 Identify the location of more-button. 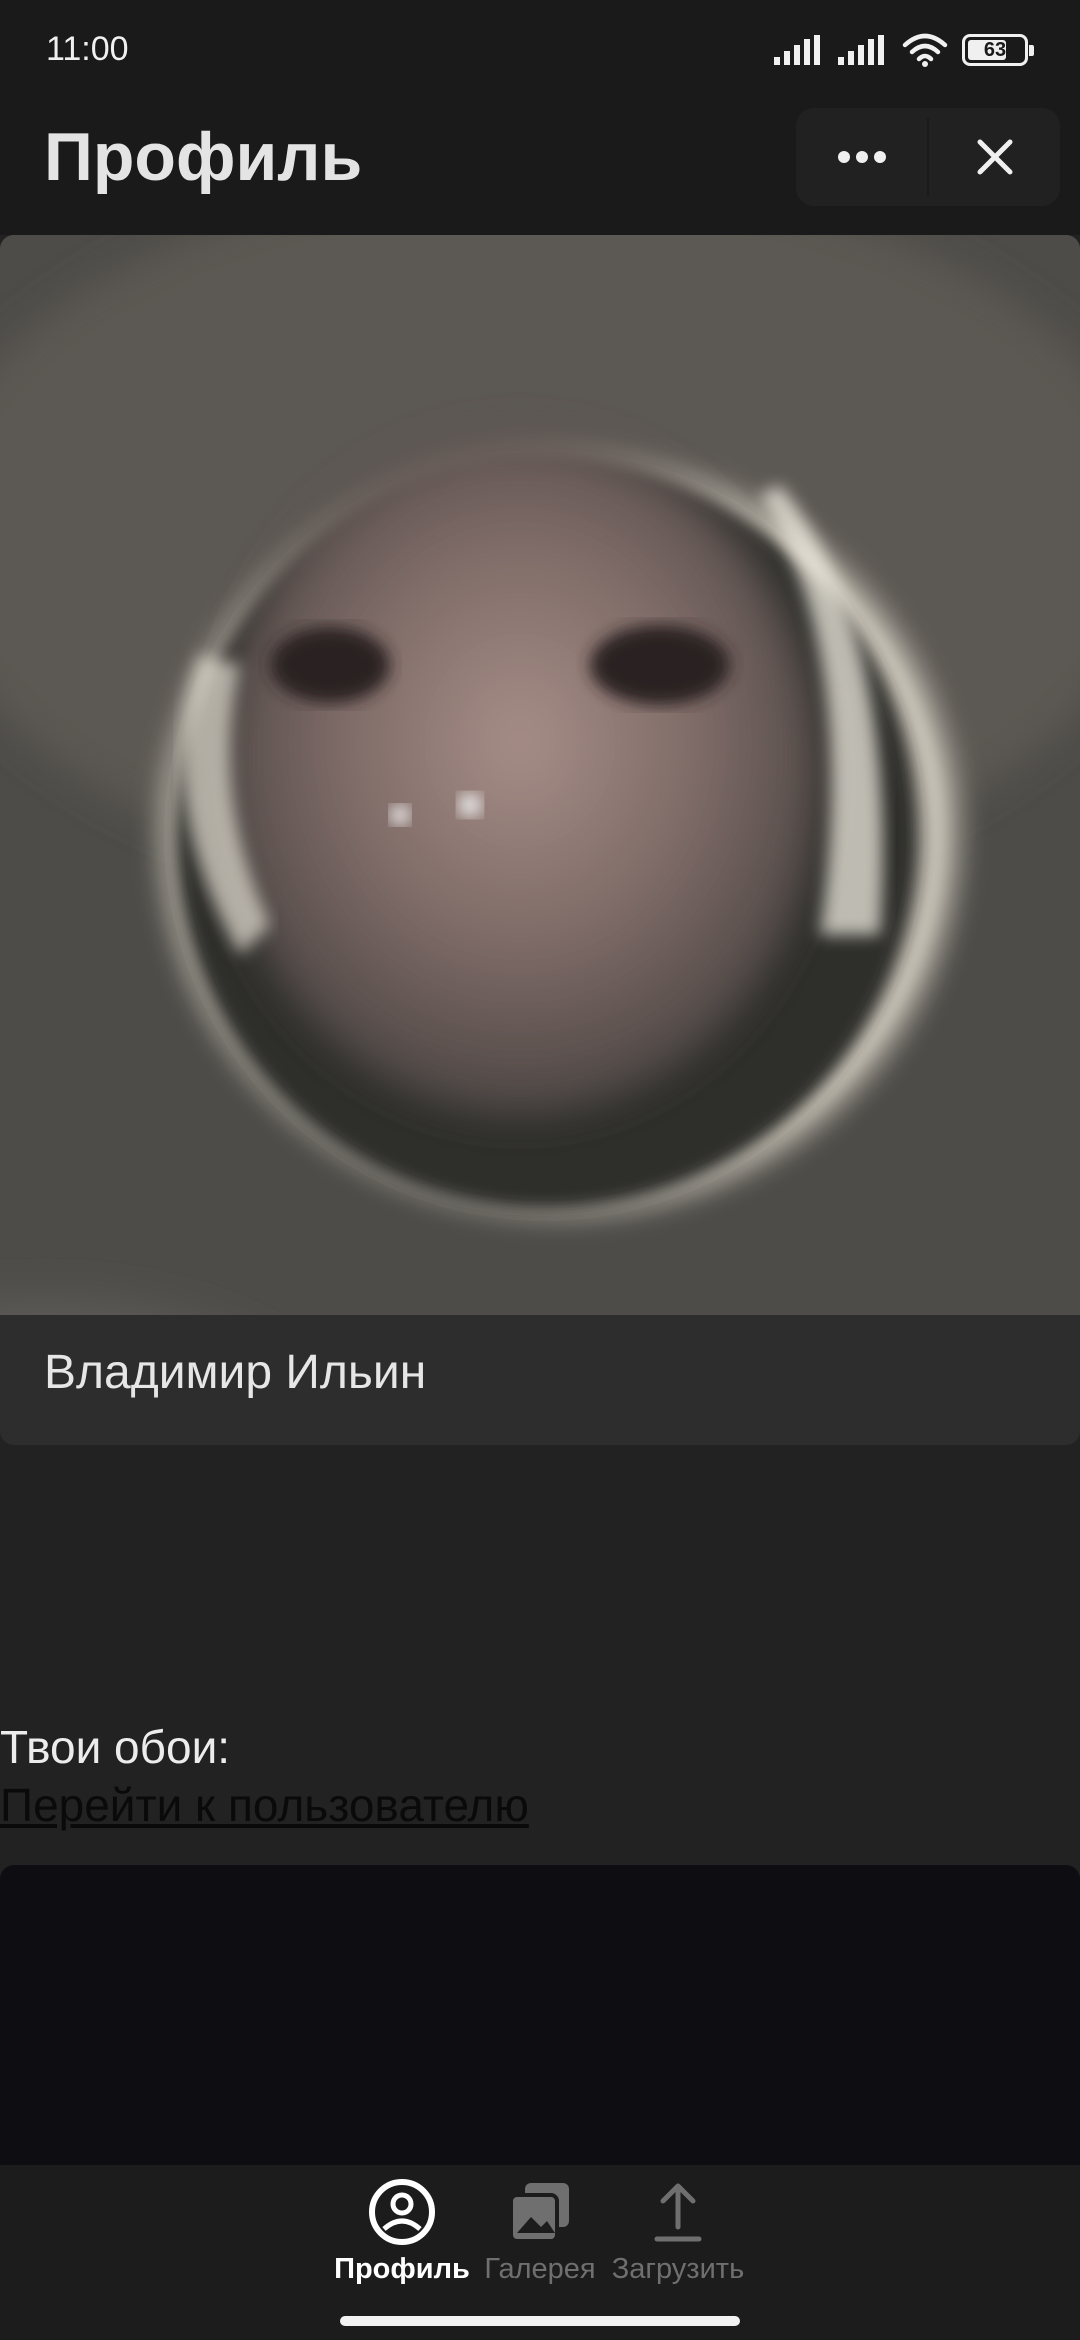
(861, 157).